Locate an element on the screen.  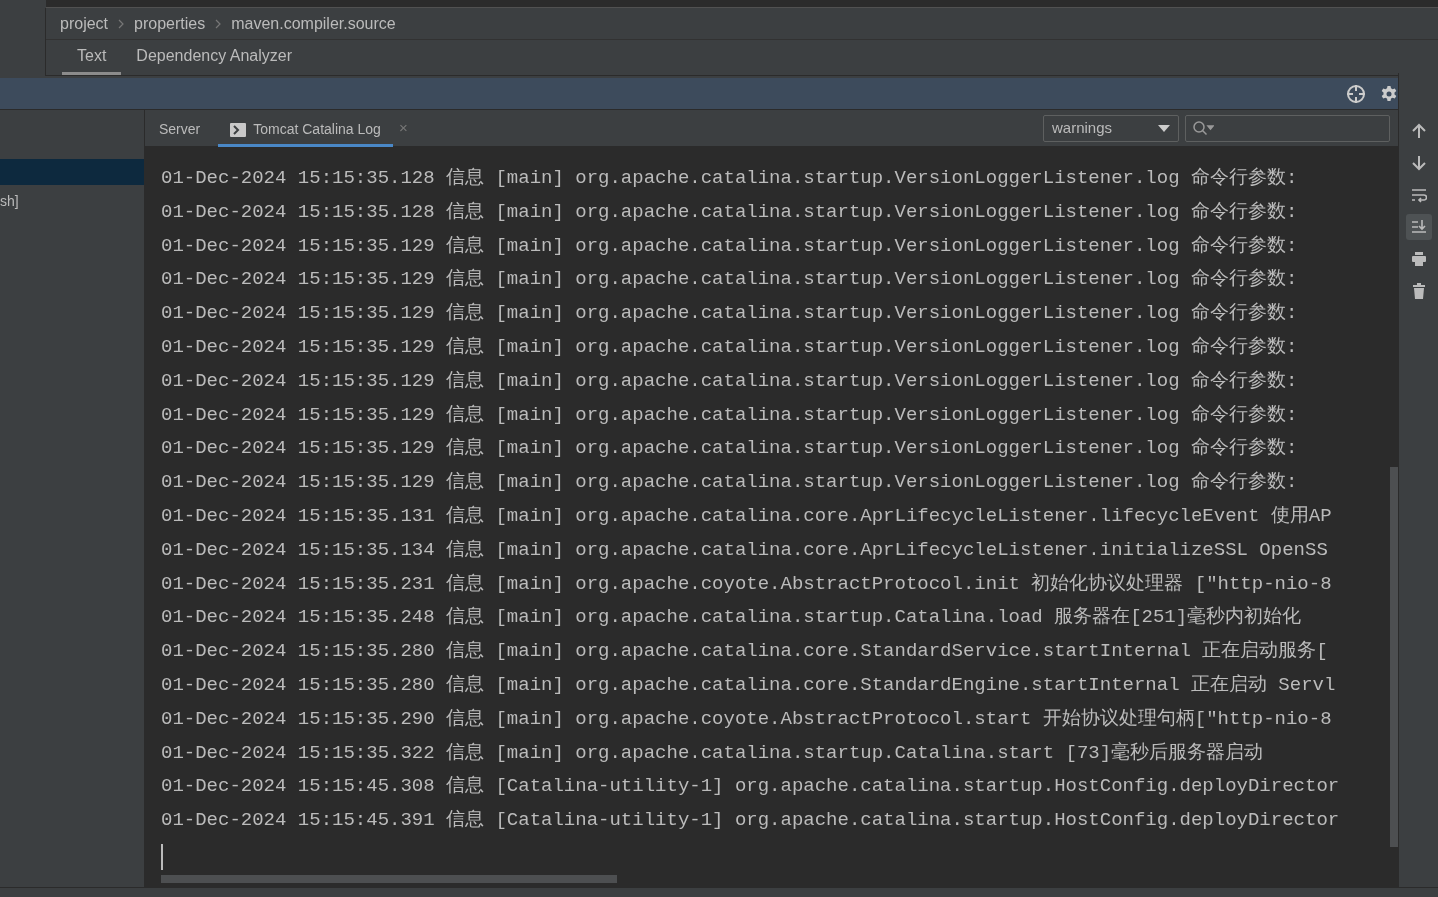
caret-icon is located at coordinates (1164, 128).